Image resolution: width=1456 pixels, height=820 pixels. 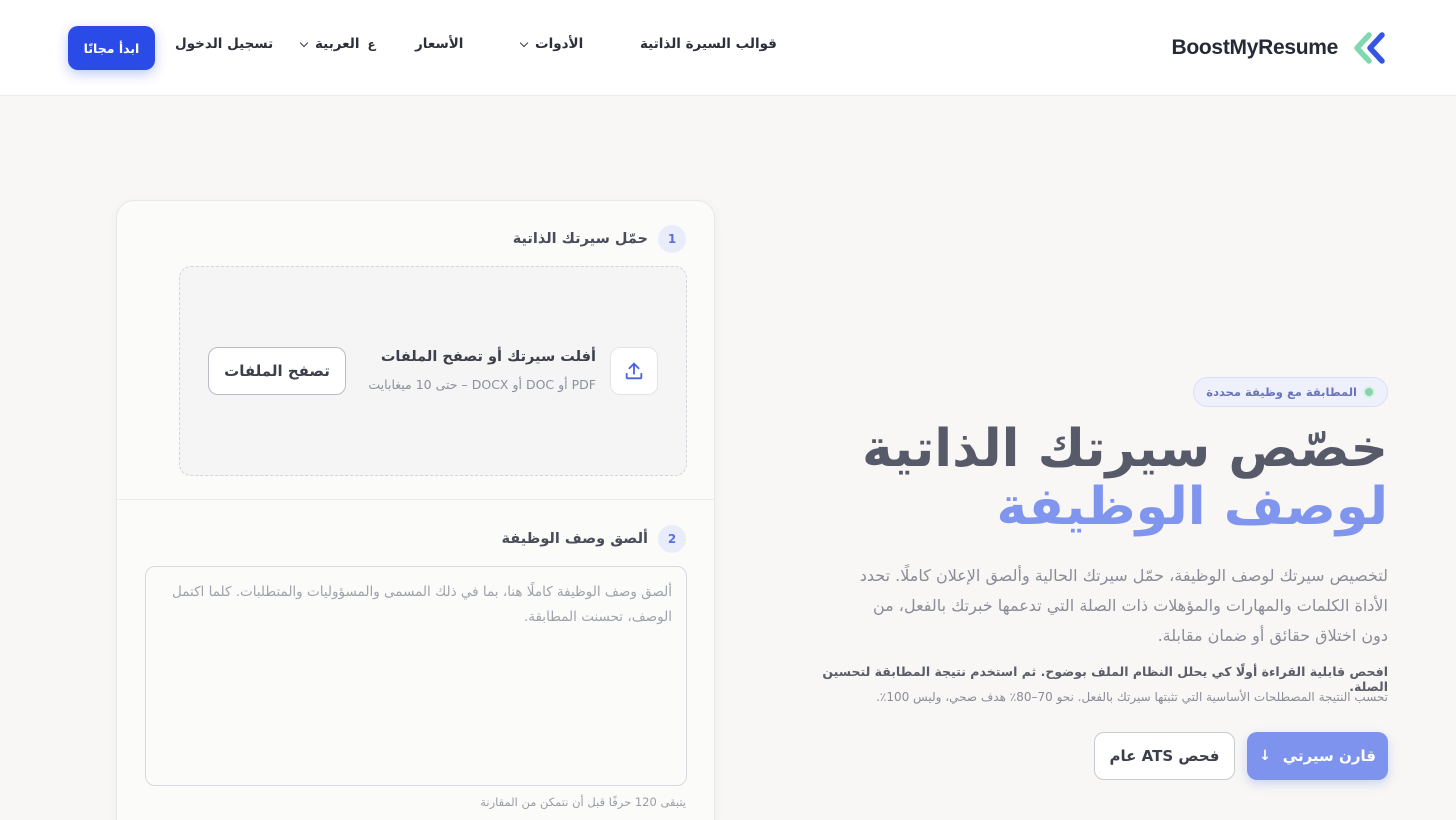 I want to click on nav-item-label: الأسعار, so click(x=439, y=44).